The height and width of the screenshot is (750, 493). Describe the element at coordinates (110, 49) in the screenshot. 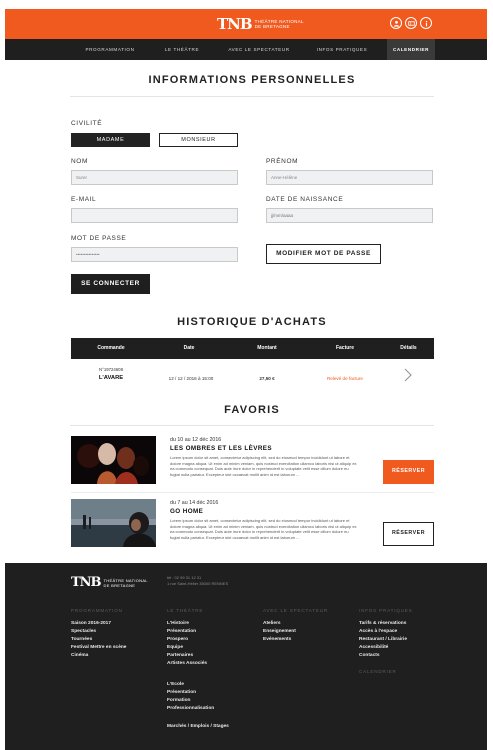

I see `nav-programmation: PROGRAMMATION` at that location.